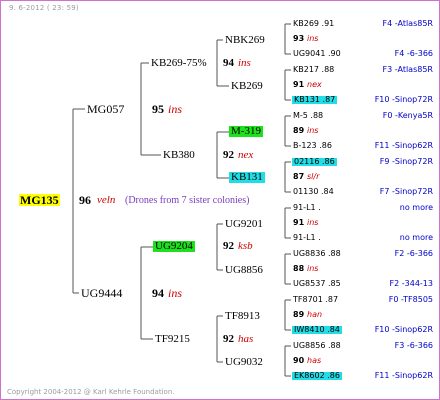 This screenshot has height=400, width=440. I want to click on ggp-gene: han, so click(315, 314).